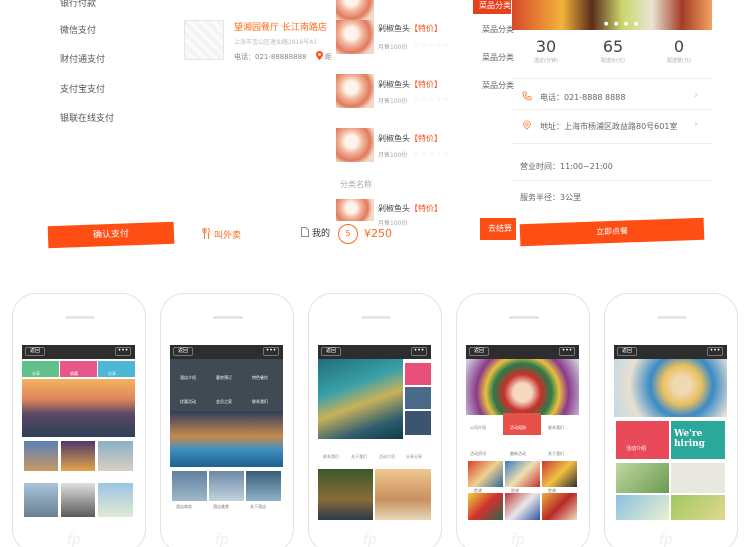 The width and height of the screenshot is (750, 547). What do you see at coordinates (204, 40) in the screenshot?
I see `shop-thumbnail` at bounding box center [204, 40].